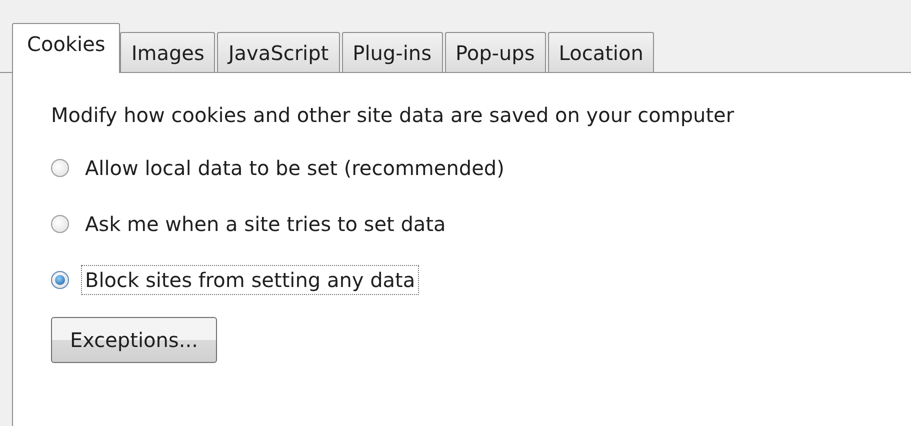  What do you see at coordinates (495, 52) in the screenshot?
I see `tab: Pop-ups` at bounding box center [495, 52].